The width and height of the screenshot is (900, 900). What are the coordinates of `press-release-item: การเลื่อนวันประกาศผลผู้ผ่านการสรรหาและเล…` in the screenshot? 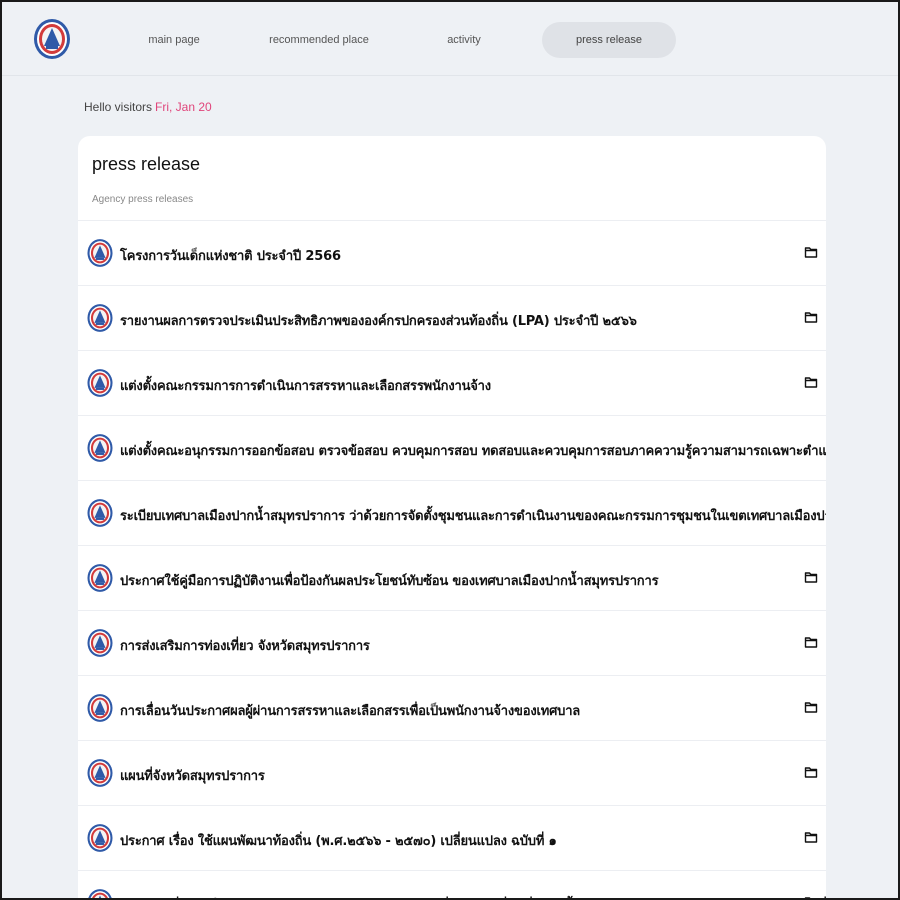 It's located at (452, 707).